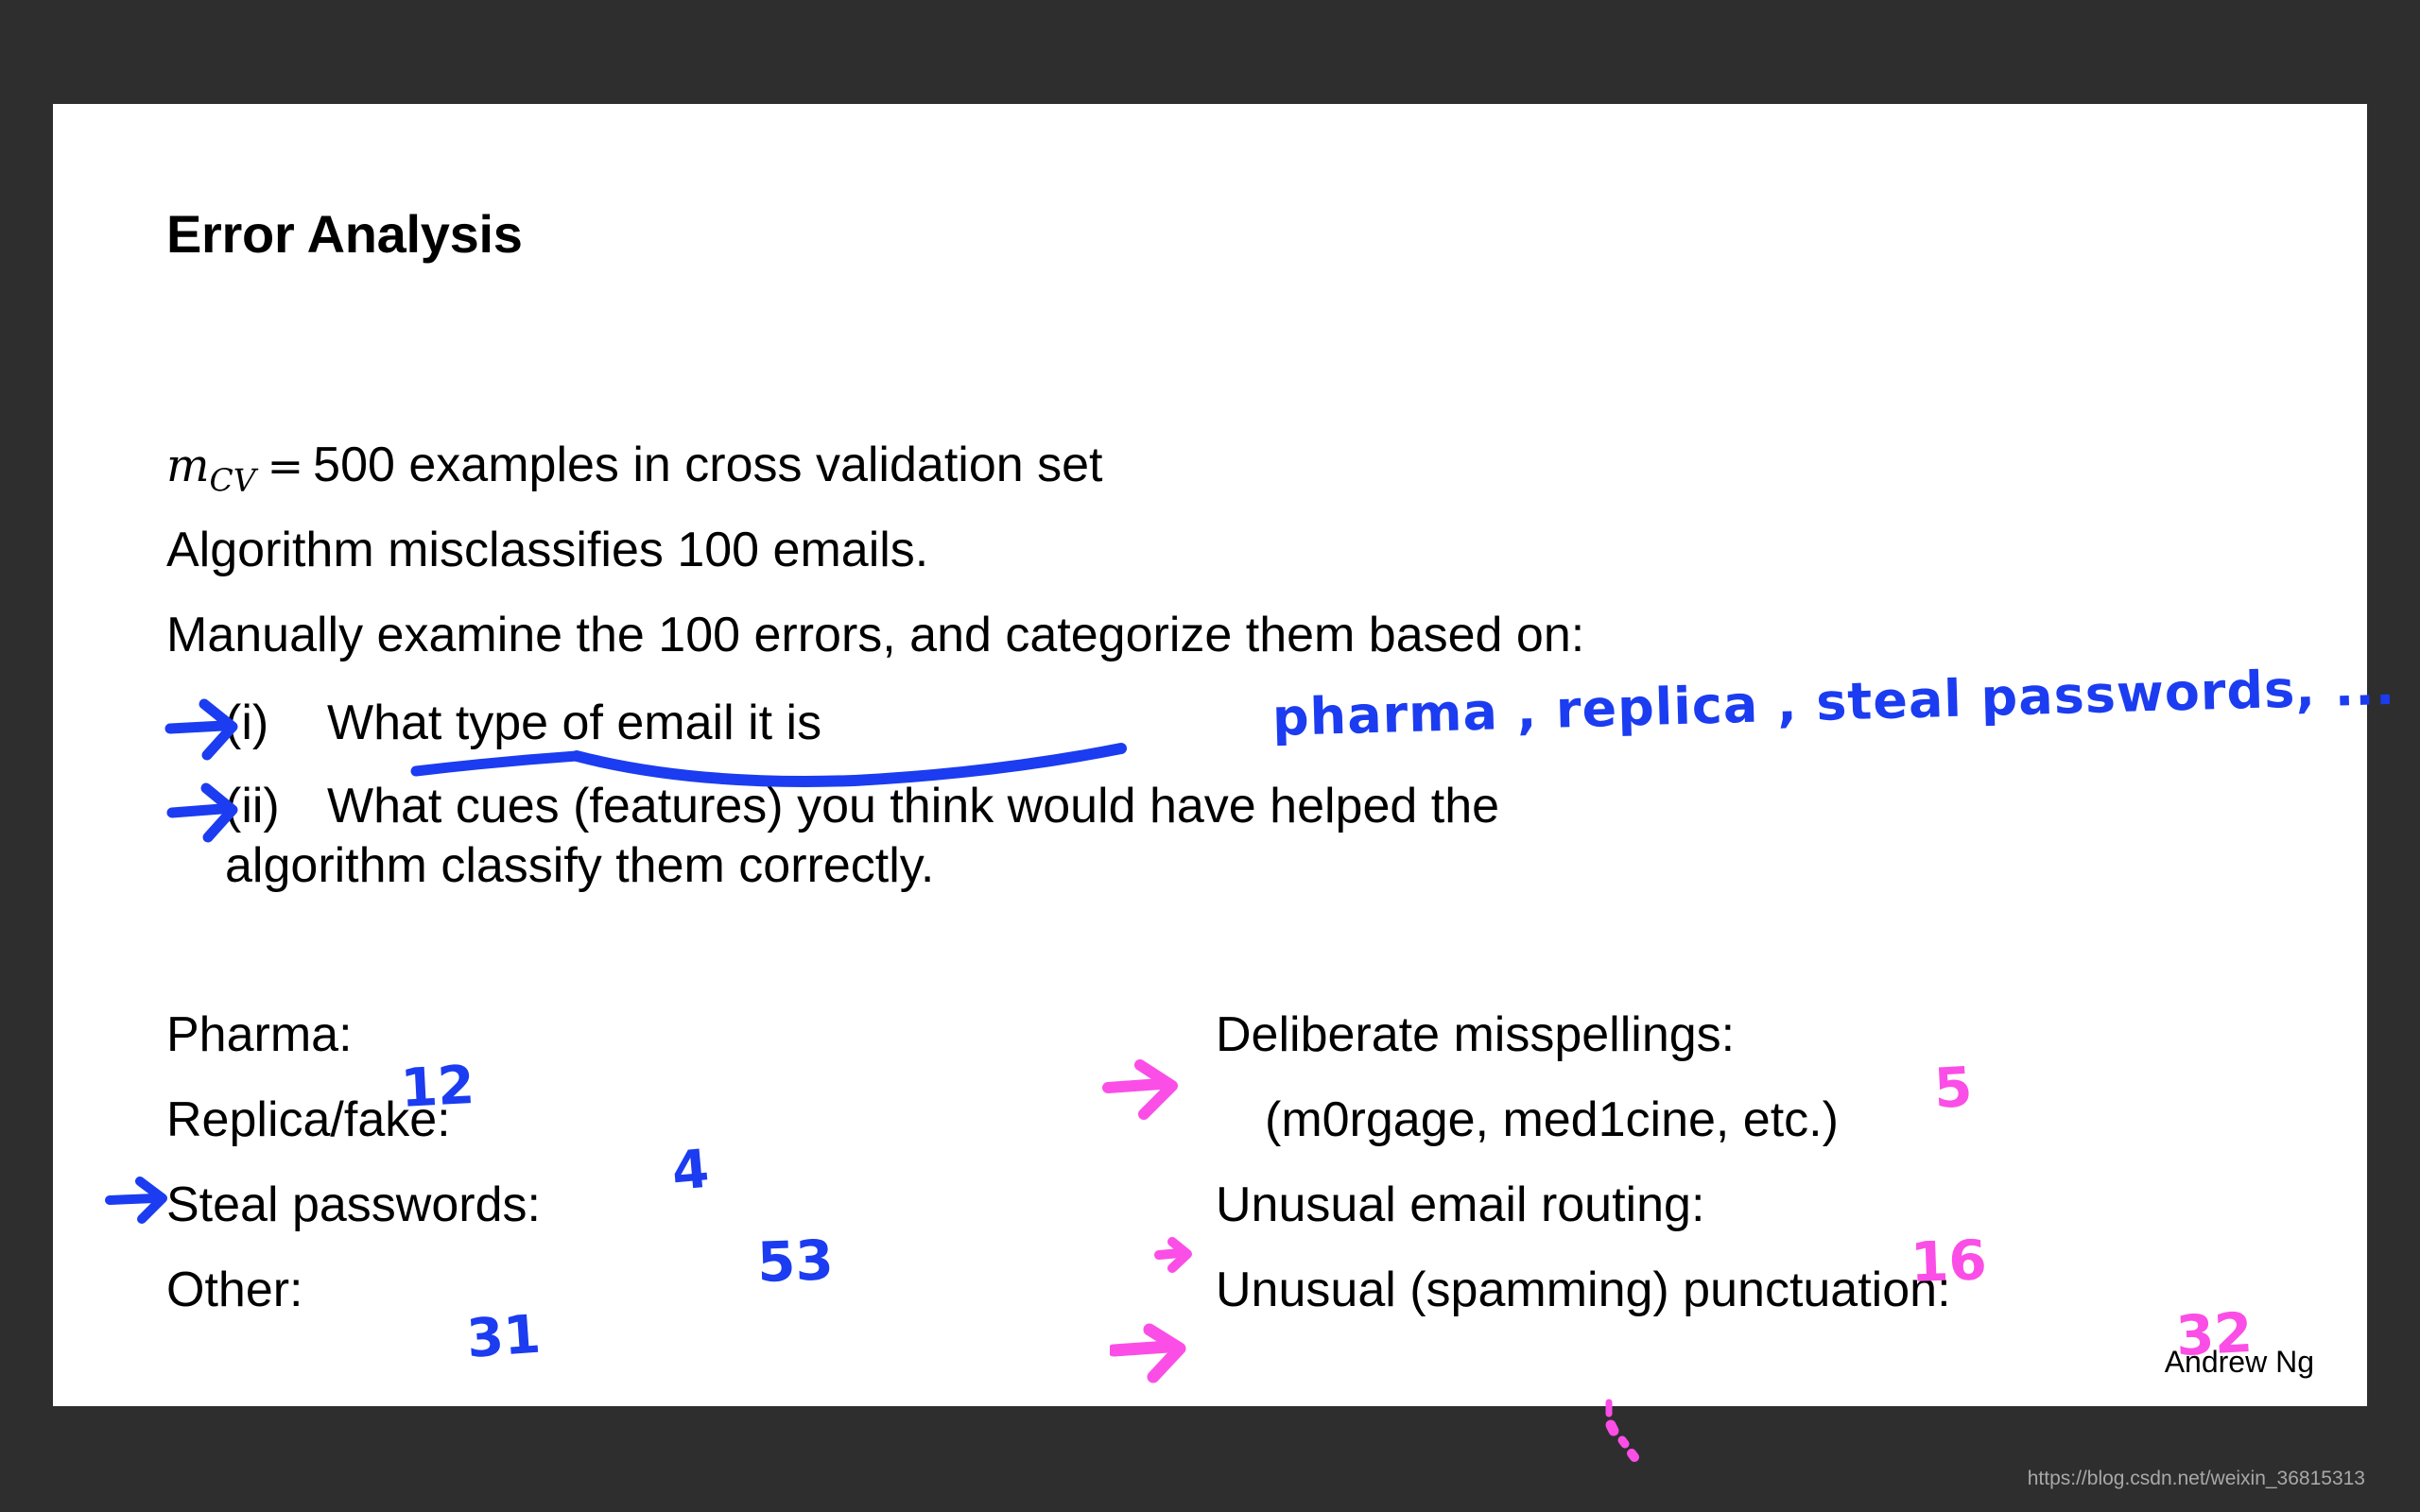  Describe the element at coordinates (2239, 1362) in the screenshot. I see `slide-footer-author: Andrew Ng` at that location.